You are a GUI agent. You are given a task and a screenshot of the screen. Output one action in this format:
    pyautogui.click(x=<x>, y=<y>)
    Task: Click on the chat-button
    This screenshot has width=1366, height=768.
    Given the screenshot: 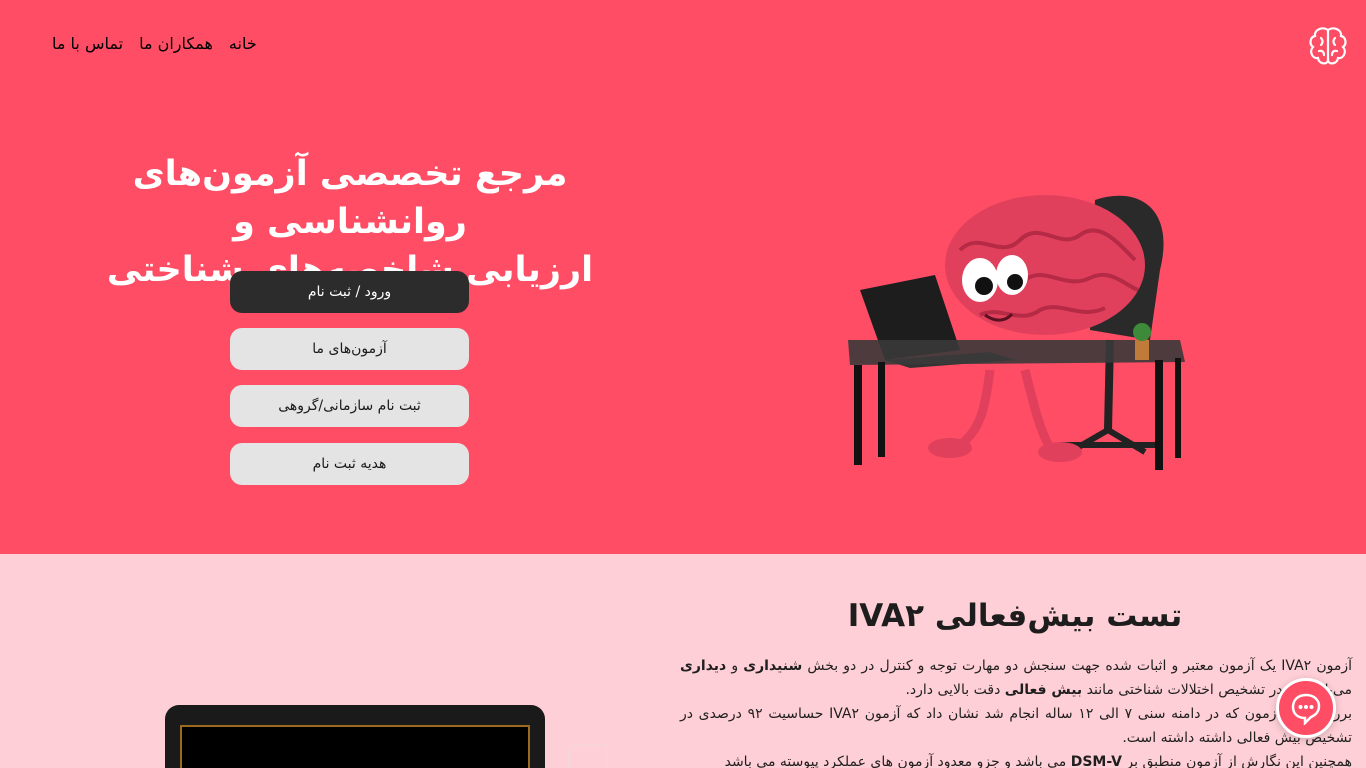 What is the action you would take?
    pyautogui.click(x=1306, y=708)
    